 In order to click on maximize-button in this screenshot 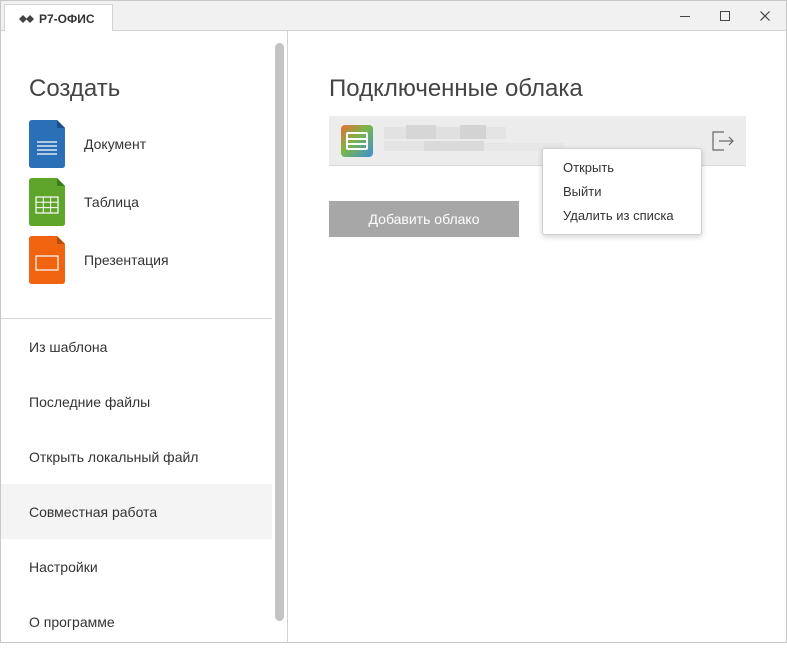, I will do `click(725, 16)`.